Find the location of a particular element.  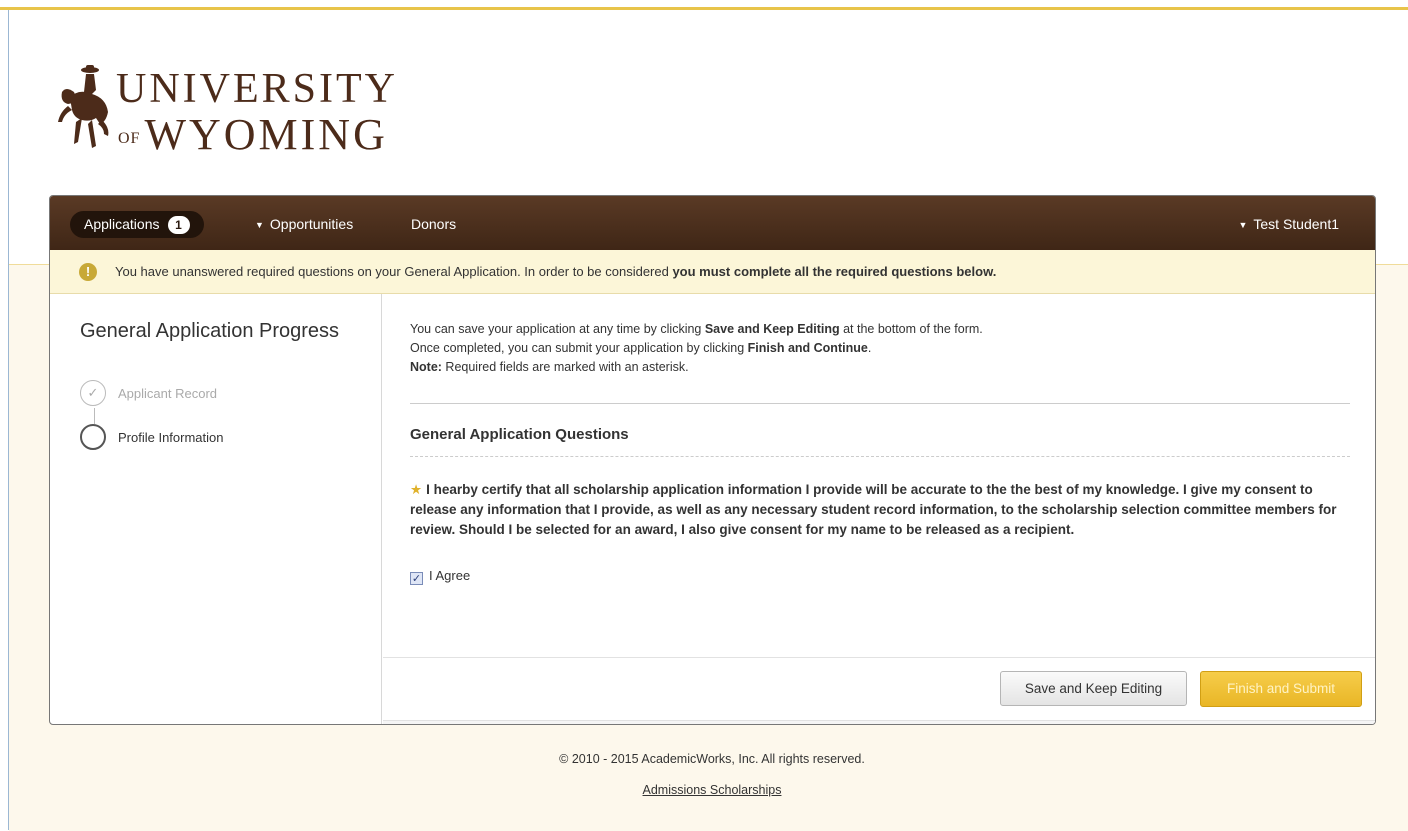

instruction-bold: Finish and Continue is located at coordinates (807, 348).